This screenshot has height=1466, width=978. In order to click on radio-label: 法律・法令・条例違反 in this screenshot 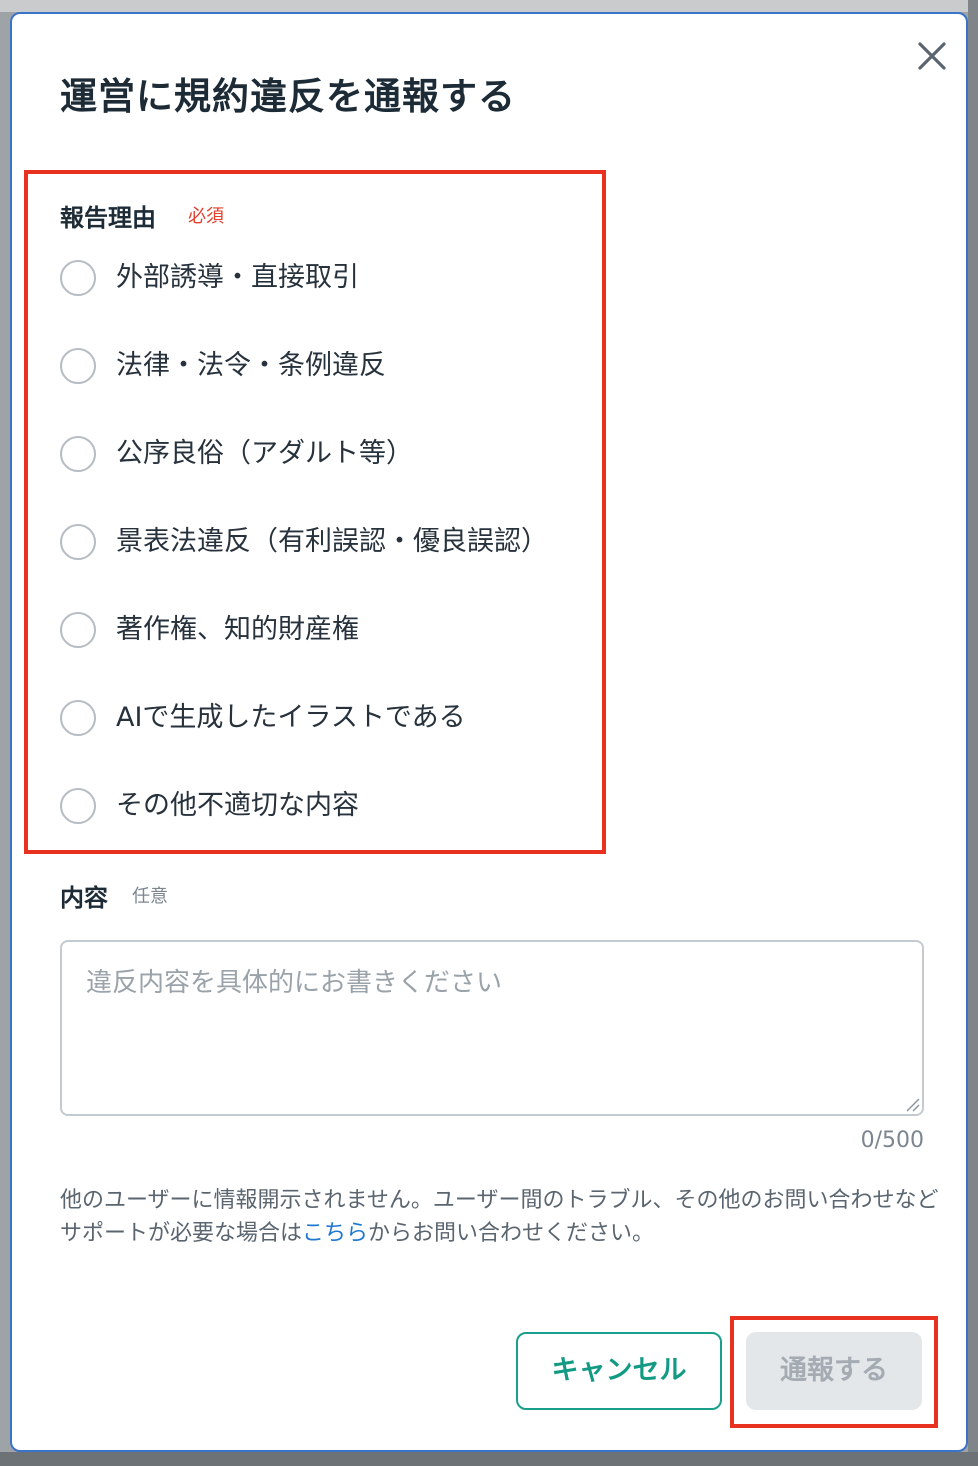, I will do `click(251, 365)`.